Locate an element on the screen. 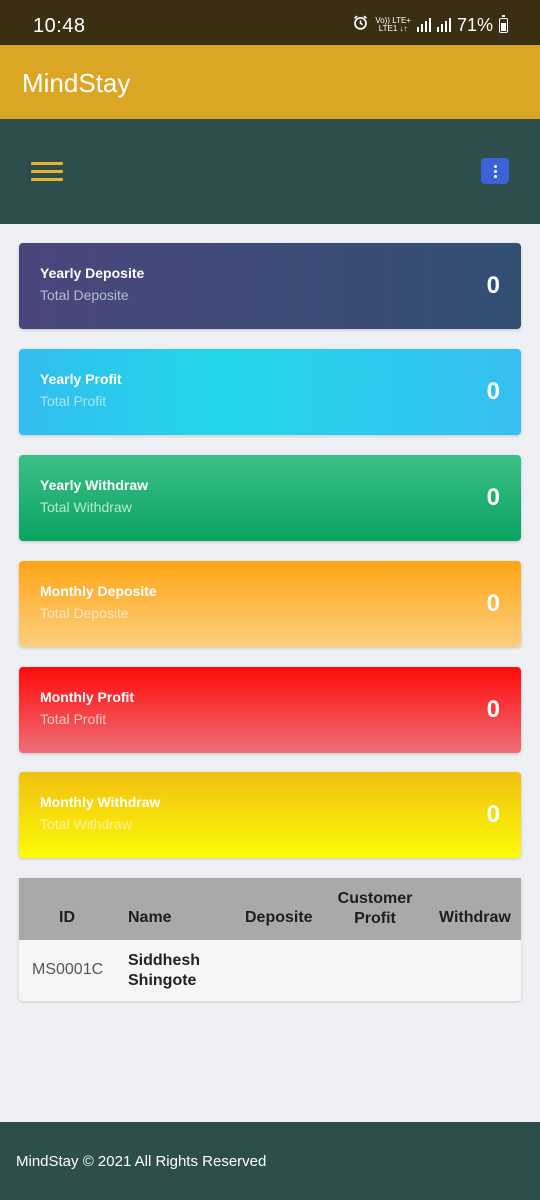  hamburger-menu-icon is located at coordinates (47, 172).